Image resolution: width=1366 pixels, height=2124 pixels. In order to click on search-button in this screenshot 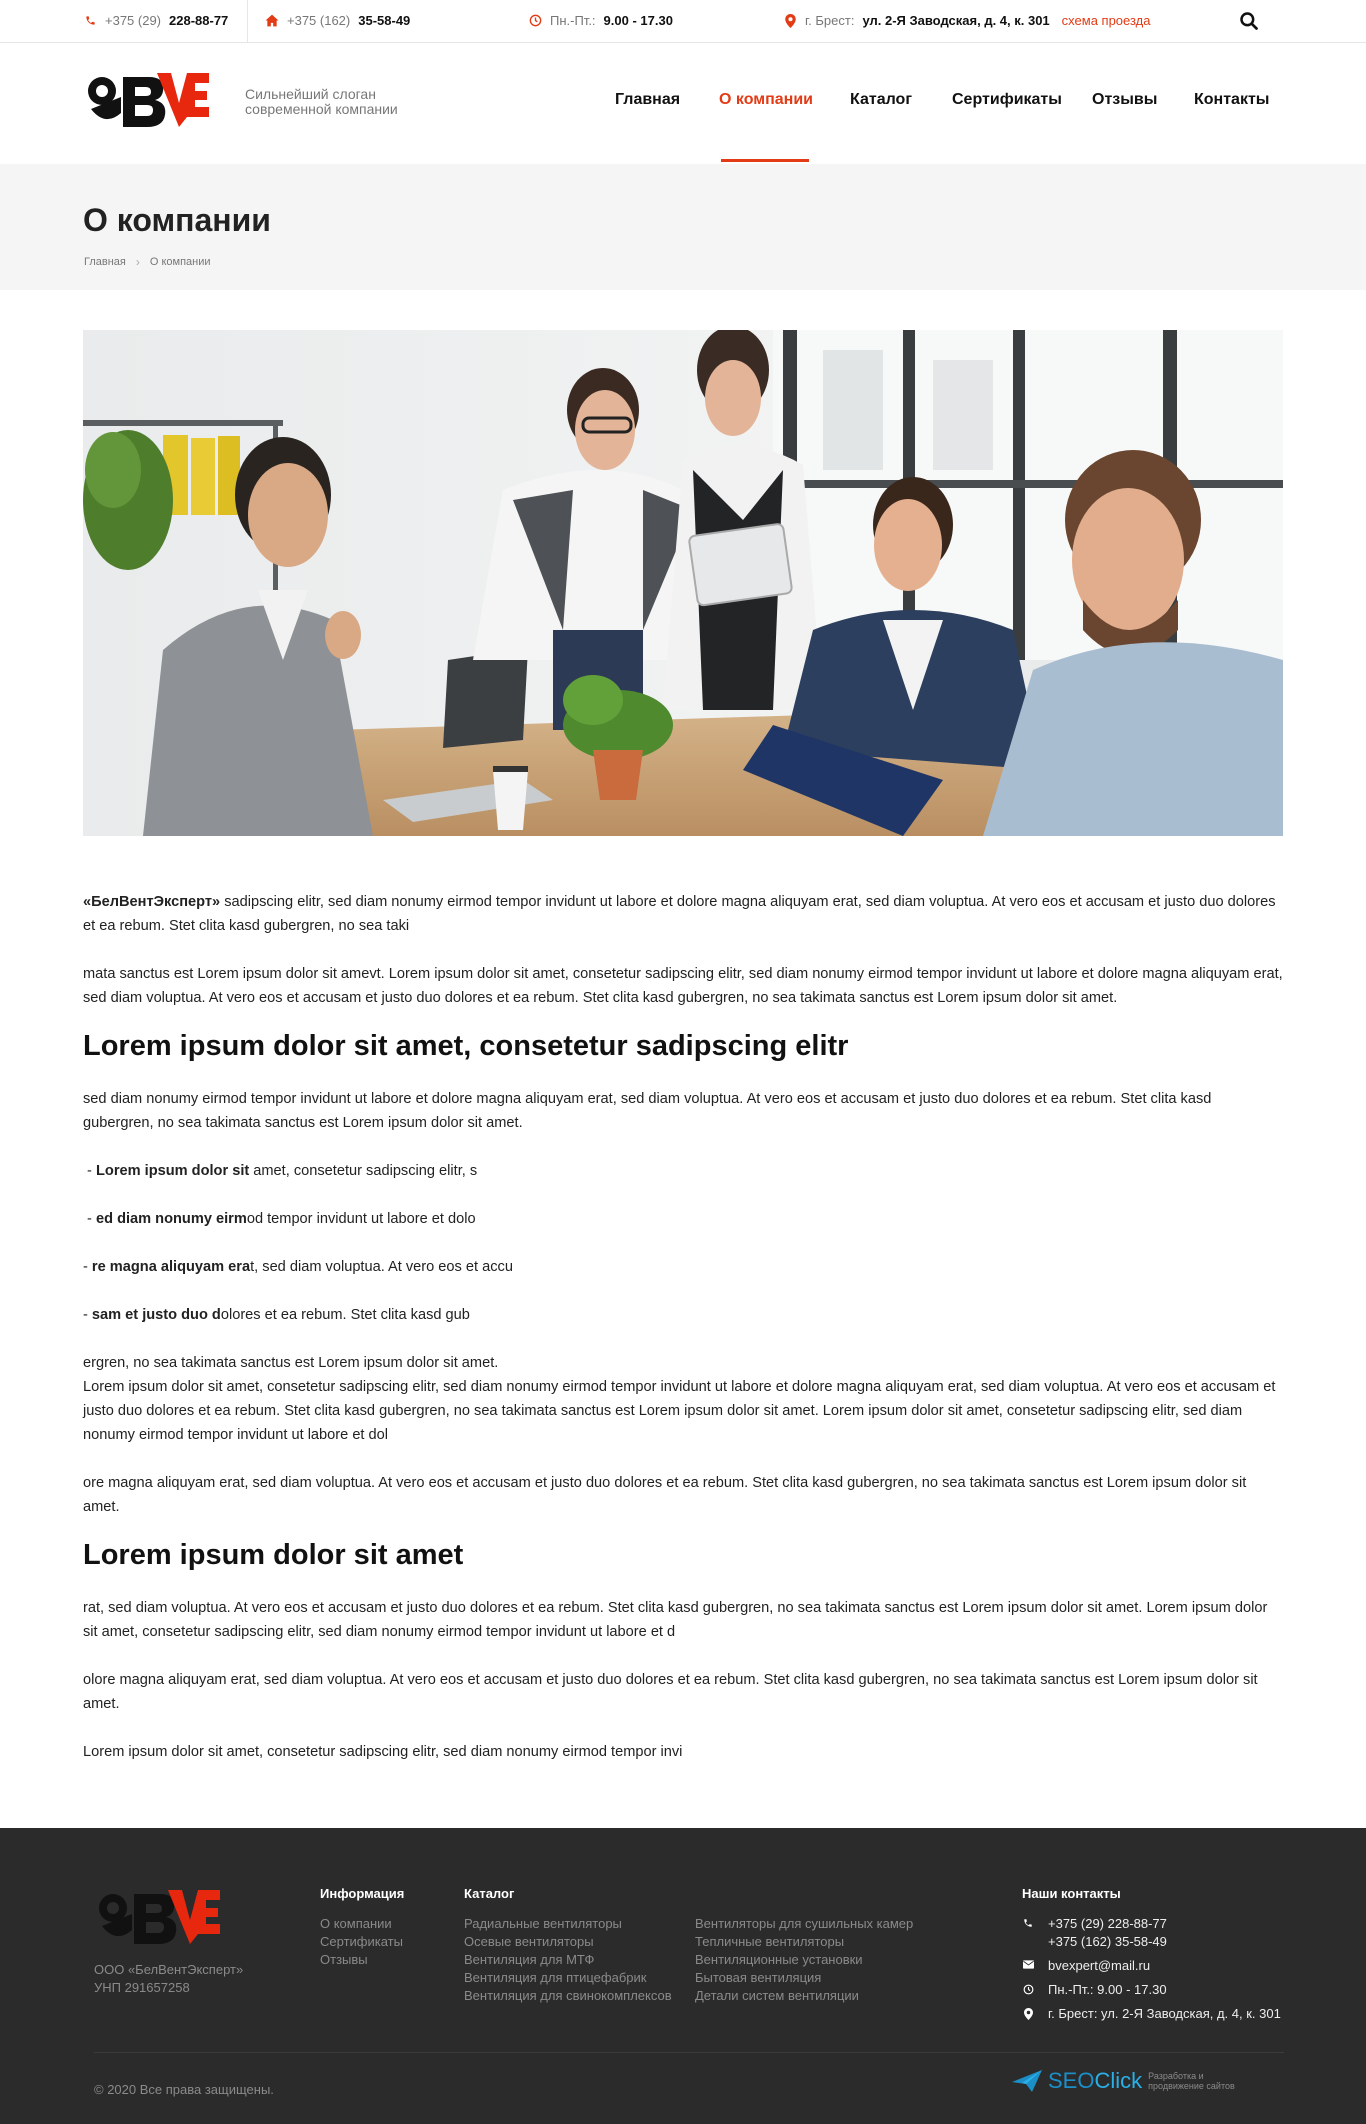, I will do `click(1250, 22)`.